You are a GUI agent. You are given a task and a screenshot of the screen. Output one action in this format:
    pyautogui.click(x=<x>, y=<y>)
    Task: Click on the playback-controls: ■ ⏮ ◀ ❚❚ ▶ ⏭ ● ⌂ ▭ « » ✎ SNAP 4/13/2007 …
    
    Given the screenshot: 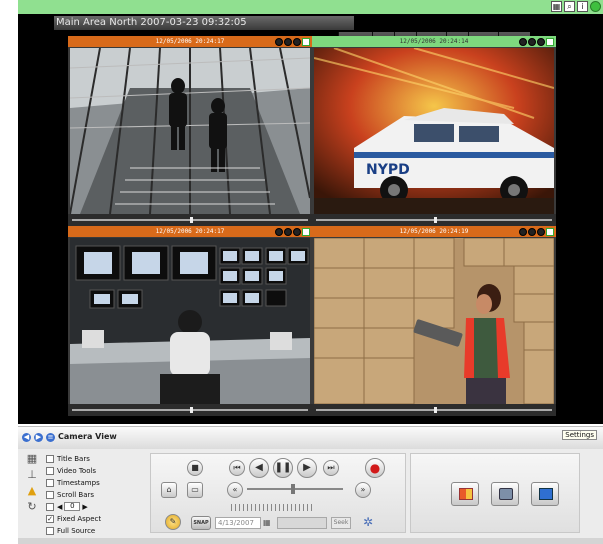 What is the action you would take?
    pyautogui.click(x=278, y=493)
    